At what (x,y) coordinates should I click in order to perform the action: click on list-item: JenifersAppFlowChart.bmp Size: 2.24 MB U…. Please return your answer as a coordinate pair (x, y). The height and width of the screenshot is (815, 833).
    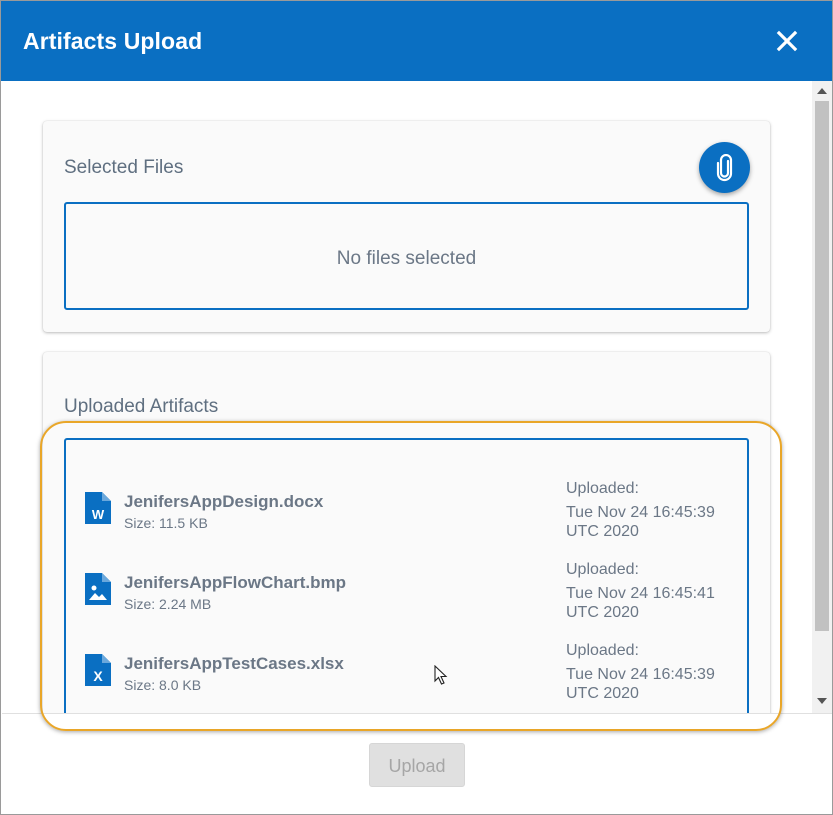
    Looking at the image, I should click on (406, 607).